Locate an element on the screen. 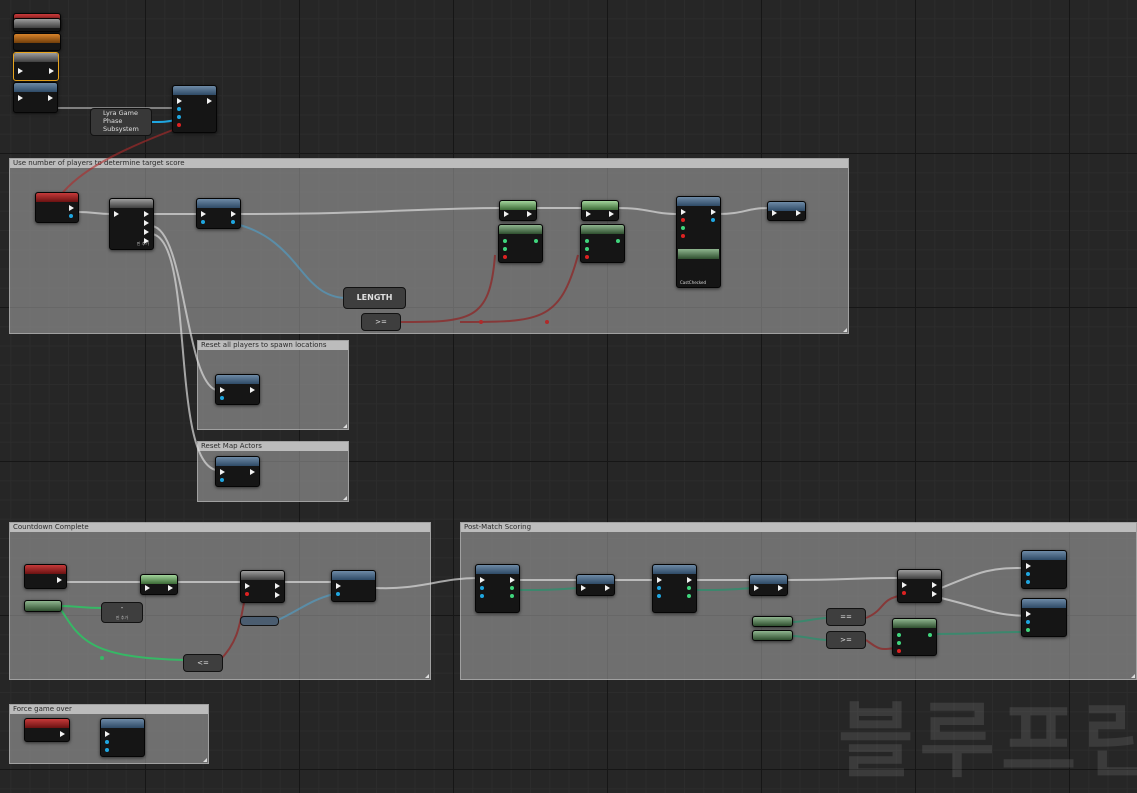 Image resolution: width=1137 pixels, height=793 pixels. selected-node is located at coordinates (36, 66).